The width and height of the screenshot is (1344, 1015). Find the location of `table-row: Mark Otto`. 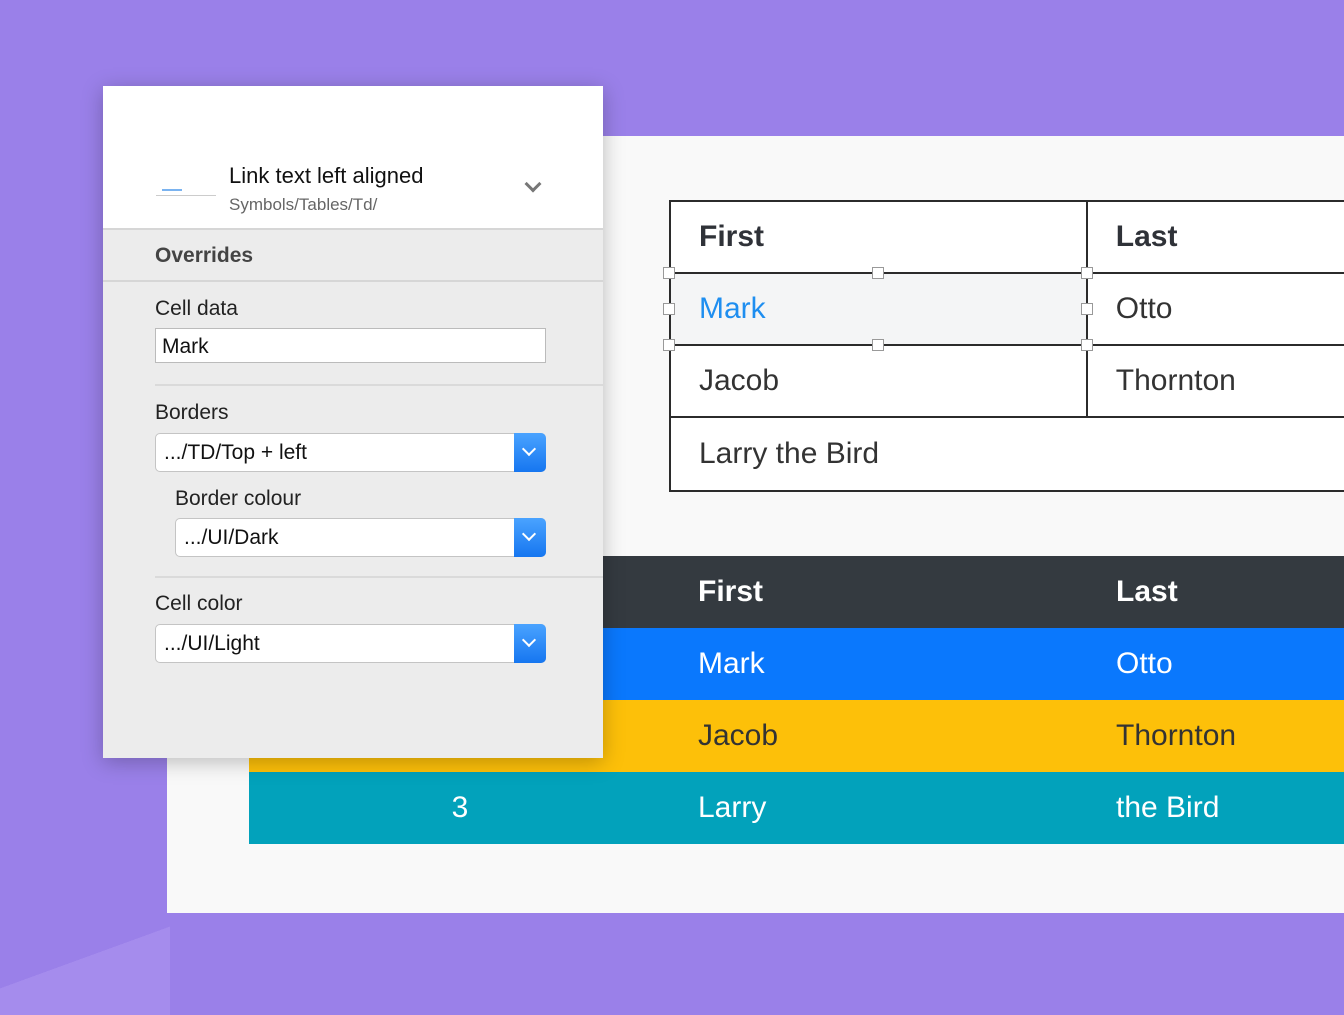

table-row: Mark Otto is located at coordinates (1007, 310).